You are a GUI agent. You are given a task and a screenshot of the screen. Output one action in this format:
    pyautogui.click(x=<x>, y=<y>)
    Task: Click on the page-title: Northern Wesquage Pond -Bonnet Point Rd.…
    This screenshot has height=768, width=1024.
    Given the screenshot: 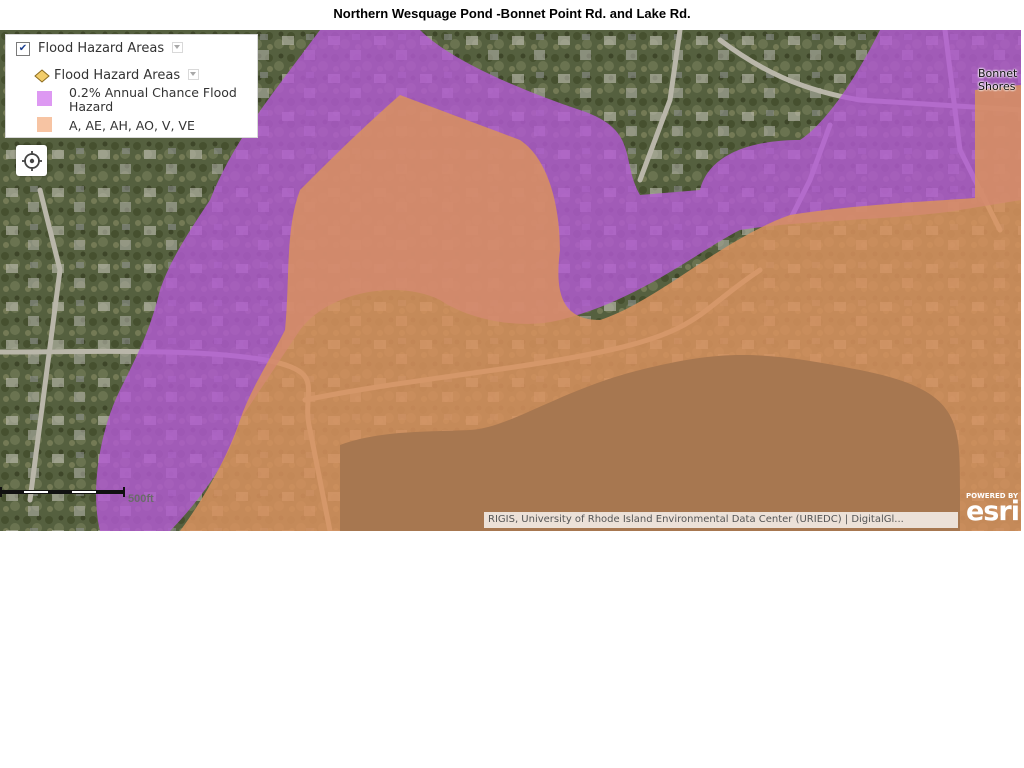 What is the action you would take?
    pyautogui.click(x=512, y=13)
    